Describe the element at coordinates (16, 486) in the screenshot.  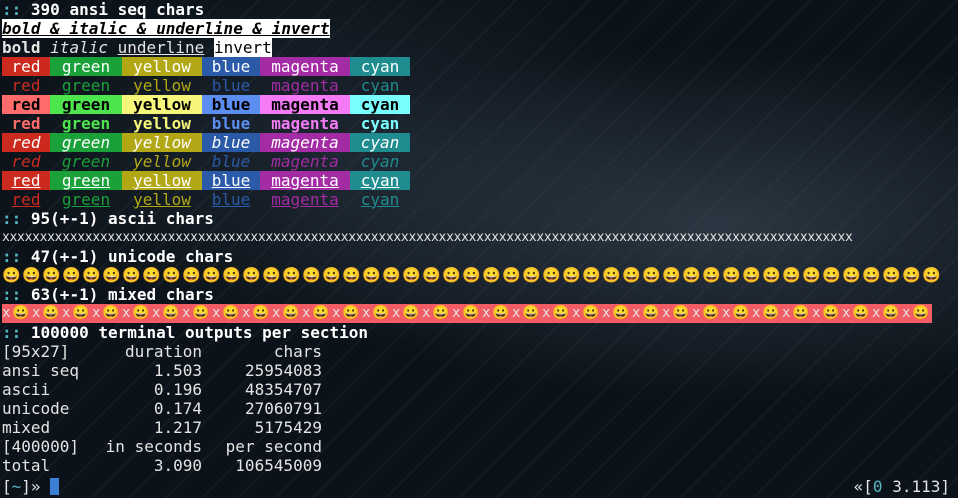
I see `prompt-cwd: ~` at that location.